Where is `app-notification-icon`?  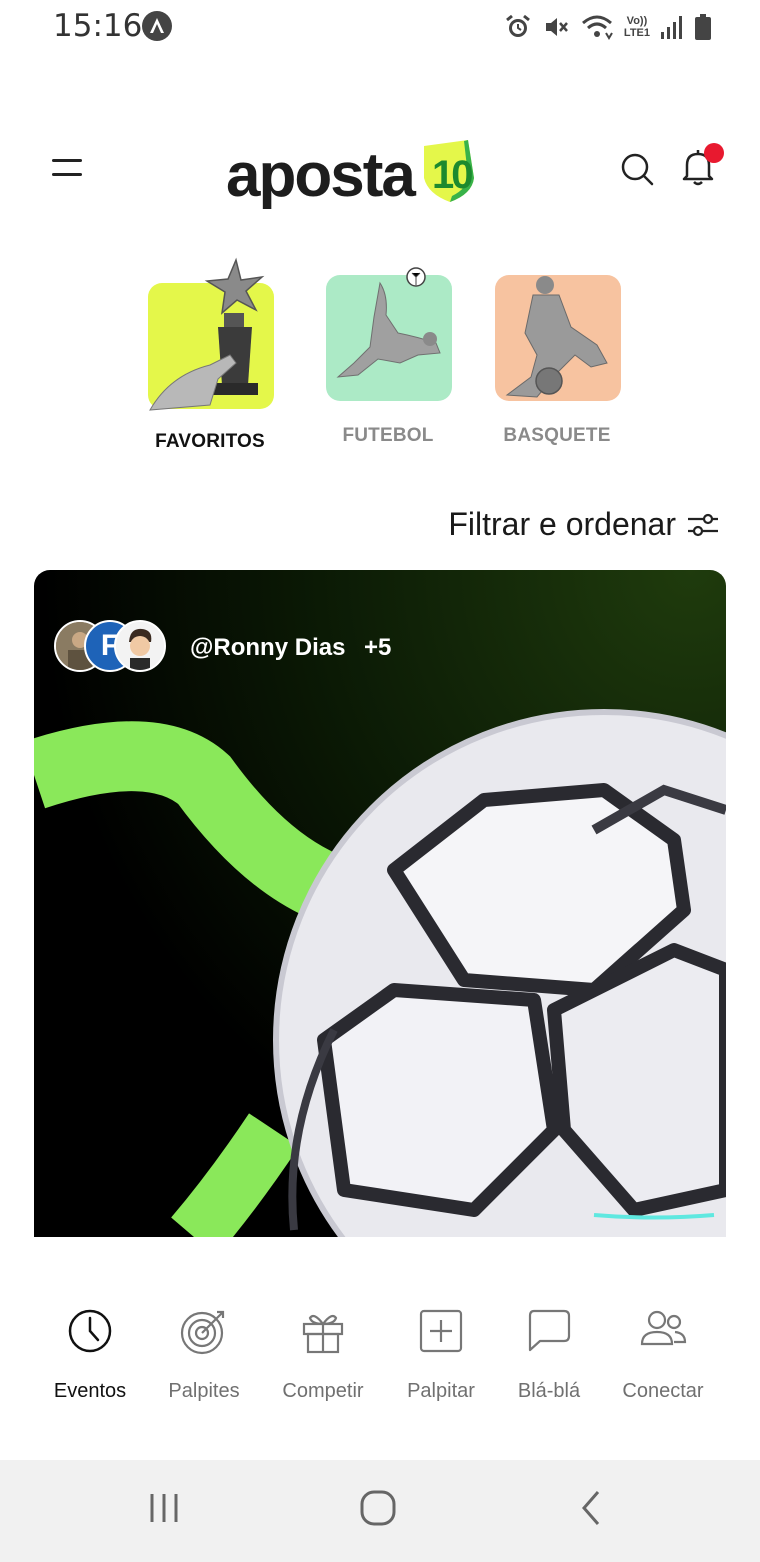
app-notification-icon is located at coordinates (157, 26).